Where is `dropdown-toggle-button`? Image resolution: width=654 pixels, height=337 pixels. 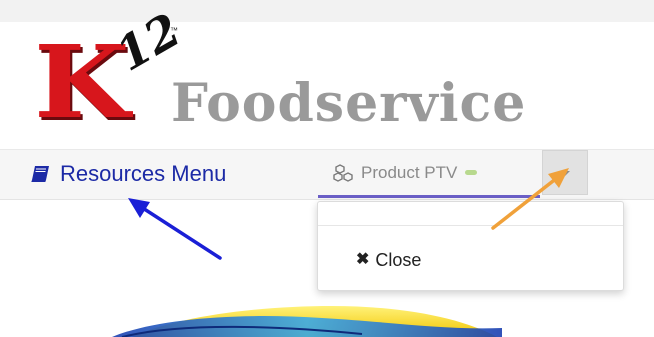 dropdown-toggle-button is located at coordinates (565, 172).